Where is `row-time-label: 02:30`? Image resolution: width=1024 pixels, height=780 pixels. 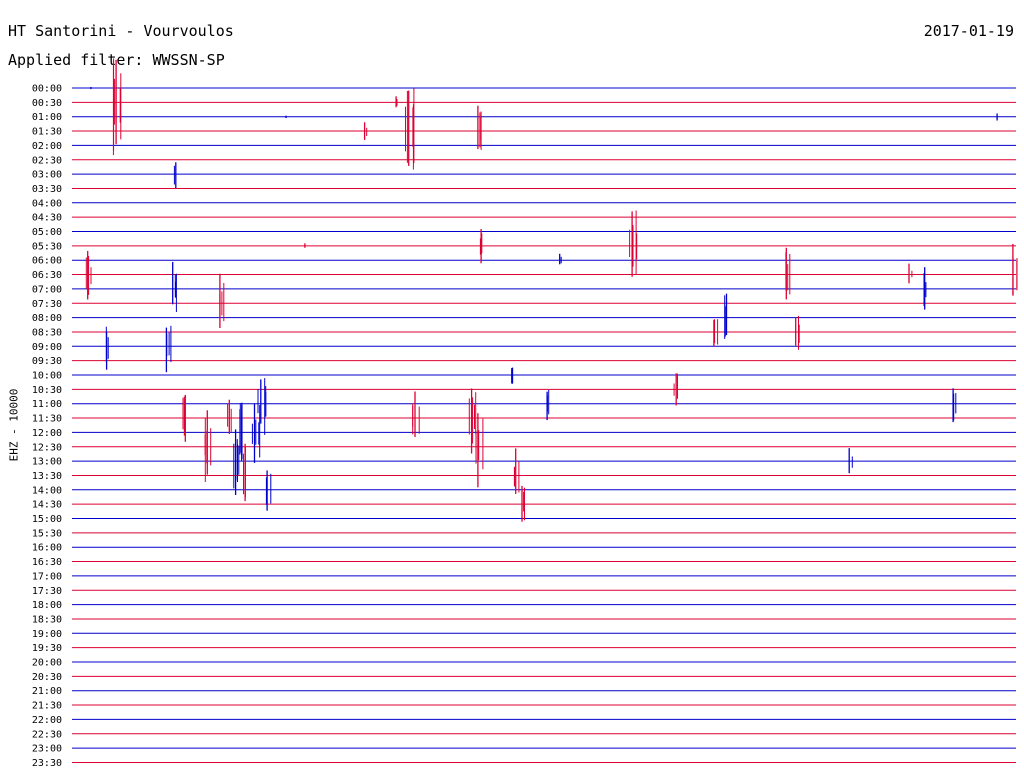 row-time-label: 02:30 is located at coordinates (47, 160).